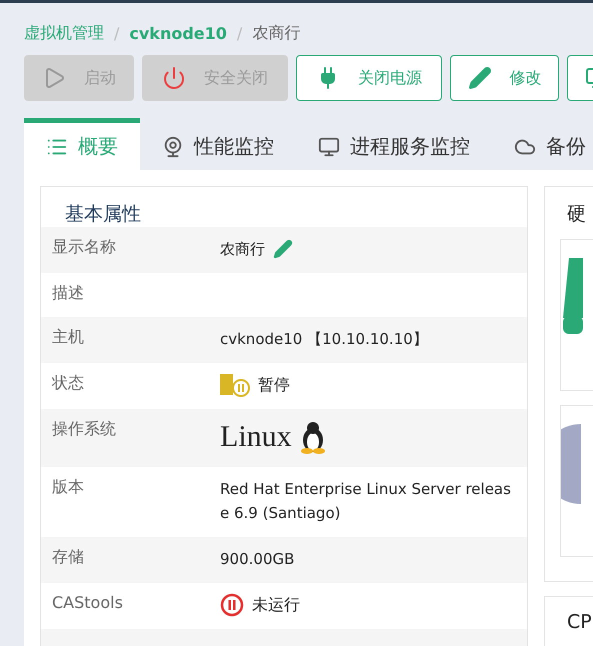 Image resolution: width=593 pixels, height=646 pixels. I want to click on breadcrumb-link: cvknode10, so click(178, 33).